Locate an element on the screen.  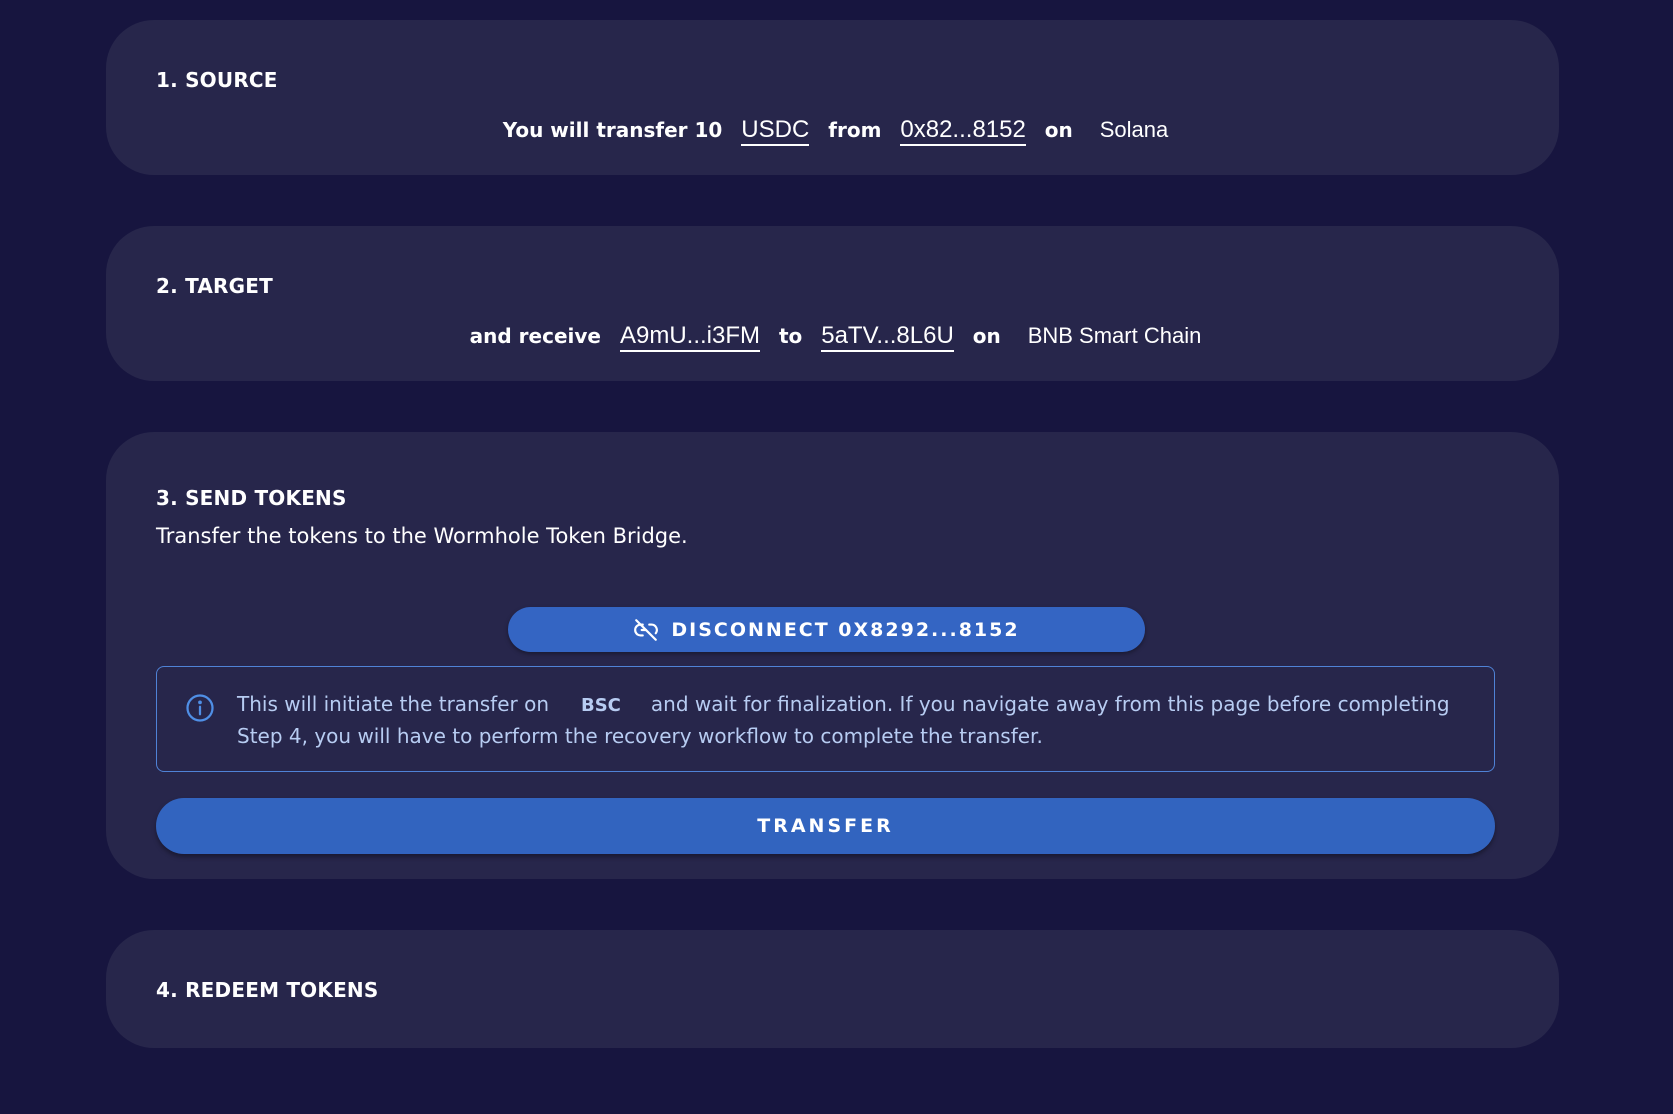
source-prefix: You will transfer 10 is located at coordinates (612, 130).